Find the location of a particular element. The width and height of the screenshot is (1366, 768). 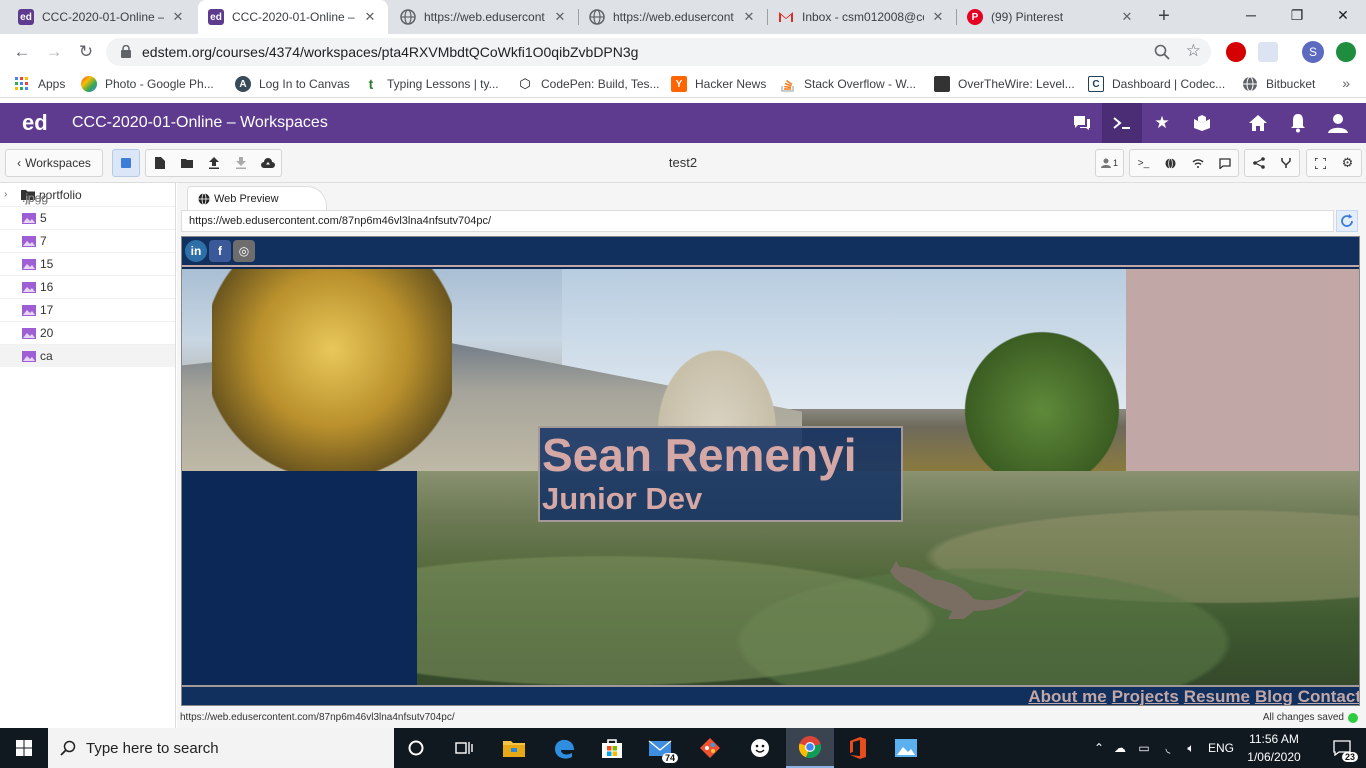

reload-icon: ↻ is located at coordinates (86, 52).